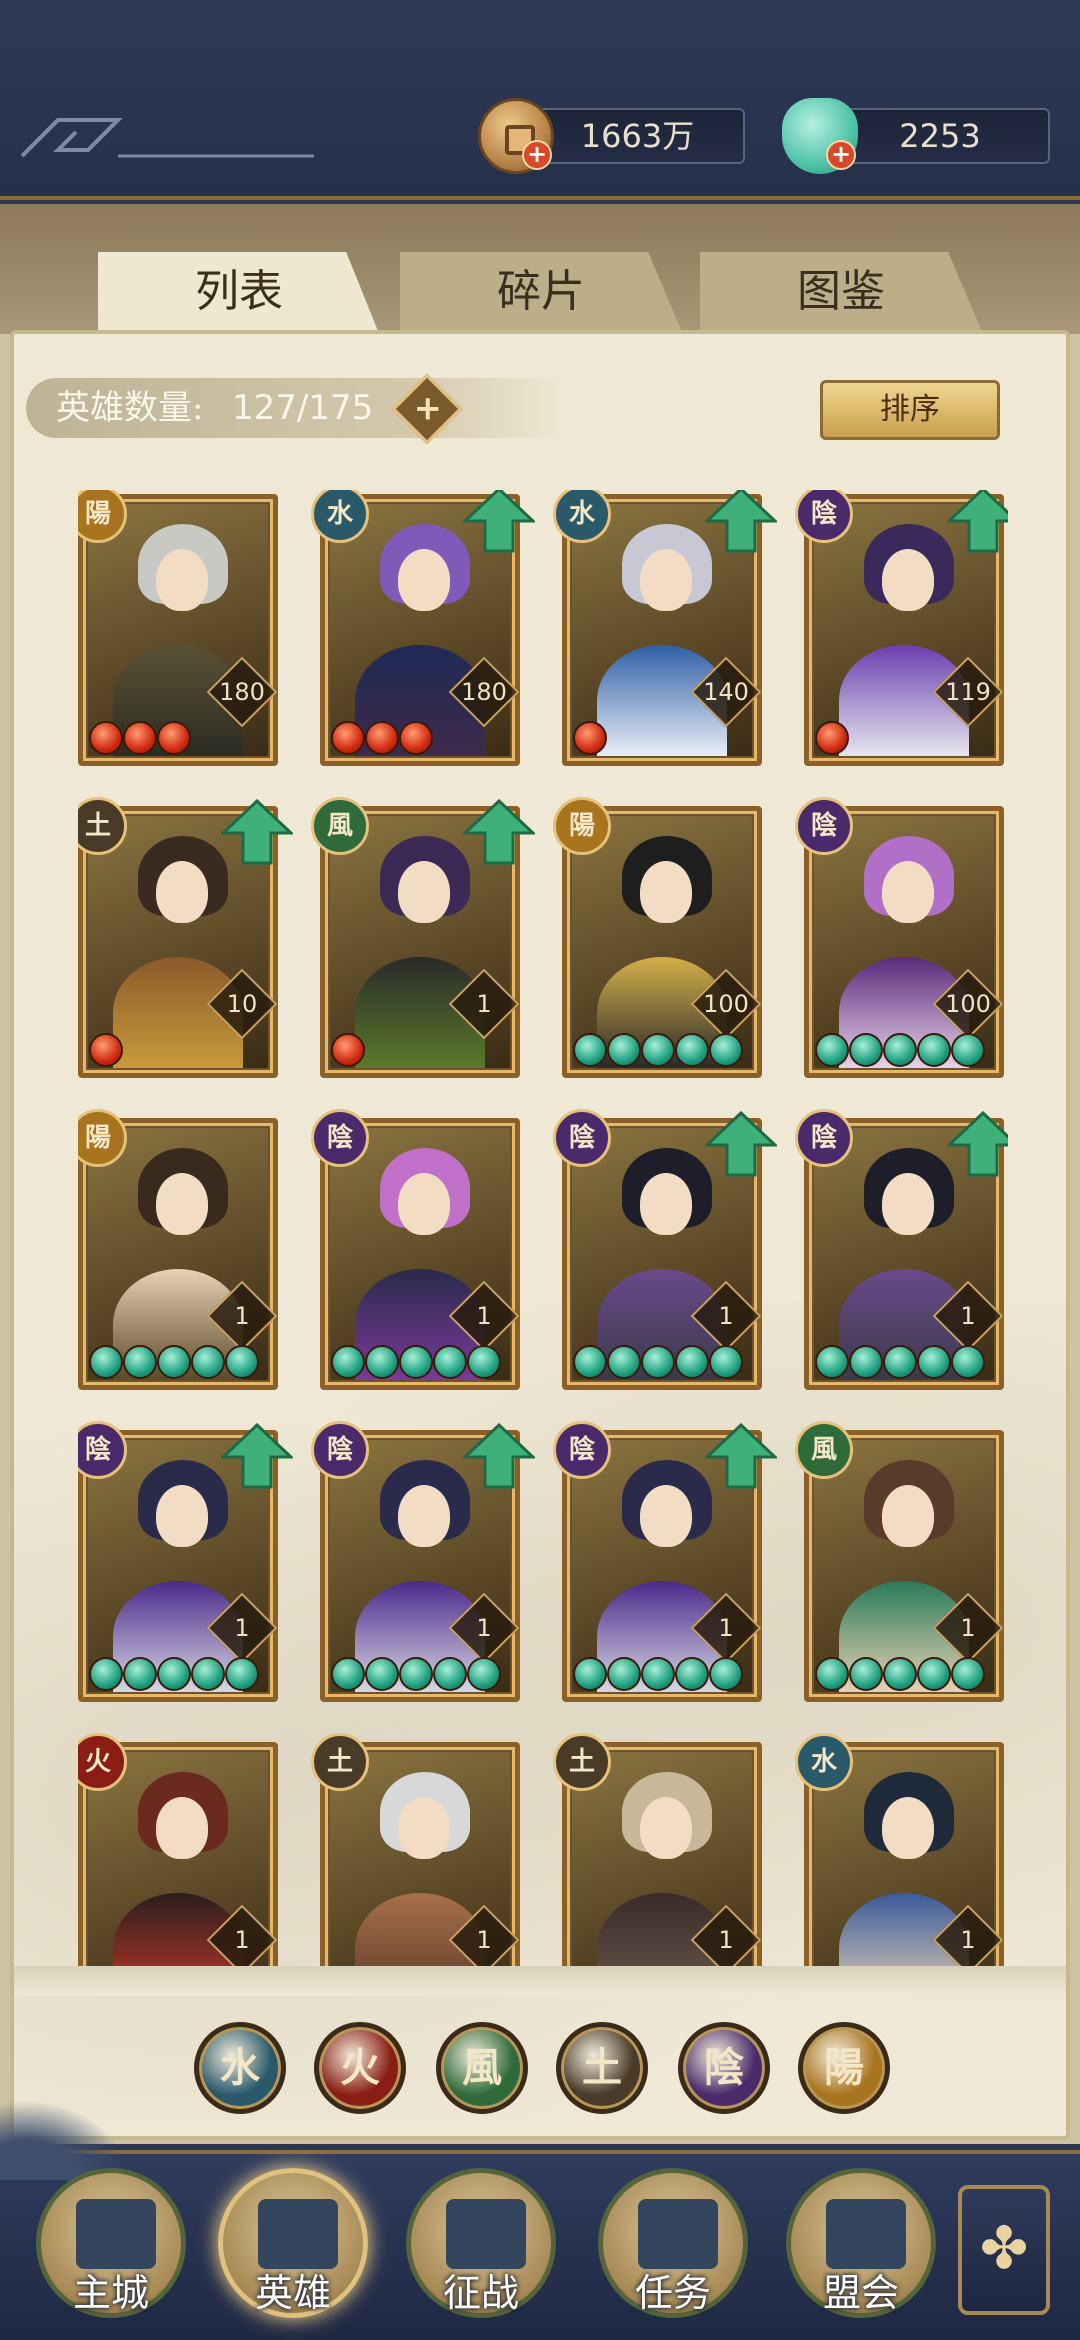 The image size is (1080, 2340). What do you see at coordinates (482, 2068) in the screenshot?
I see `element-filter-button: 風` at bounding box center [482, 2068].